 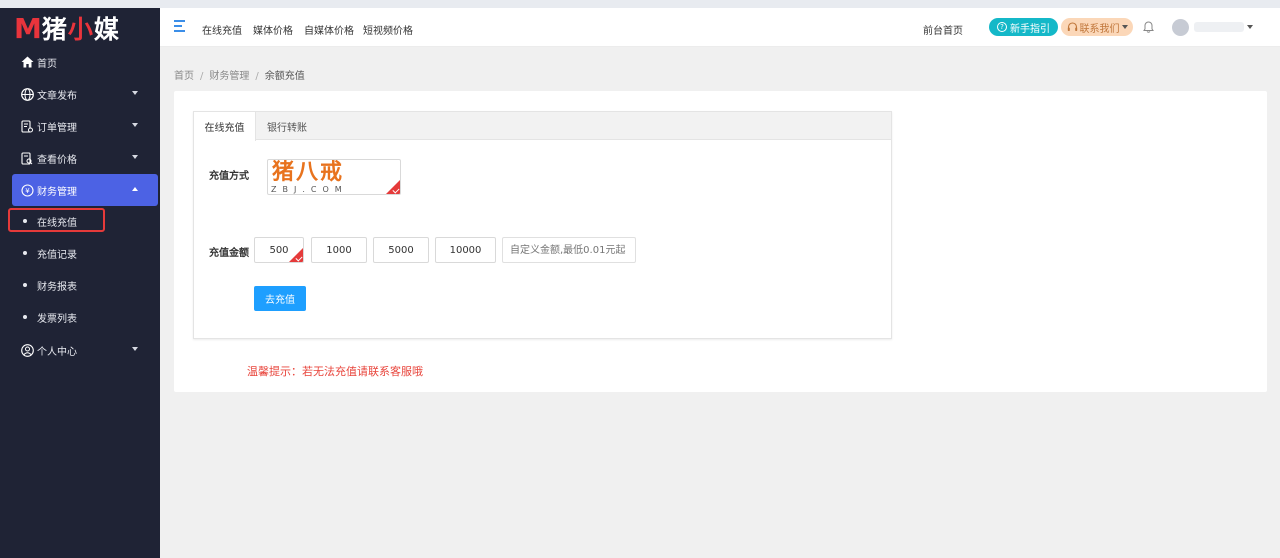 I want to click on sidebar-subitem-label: 财务报表, so click(x=57, y=287).